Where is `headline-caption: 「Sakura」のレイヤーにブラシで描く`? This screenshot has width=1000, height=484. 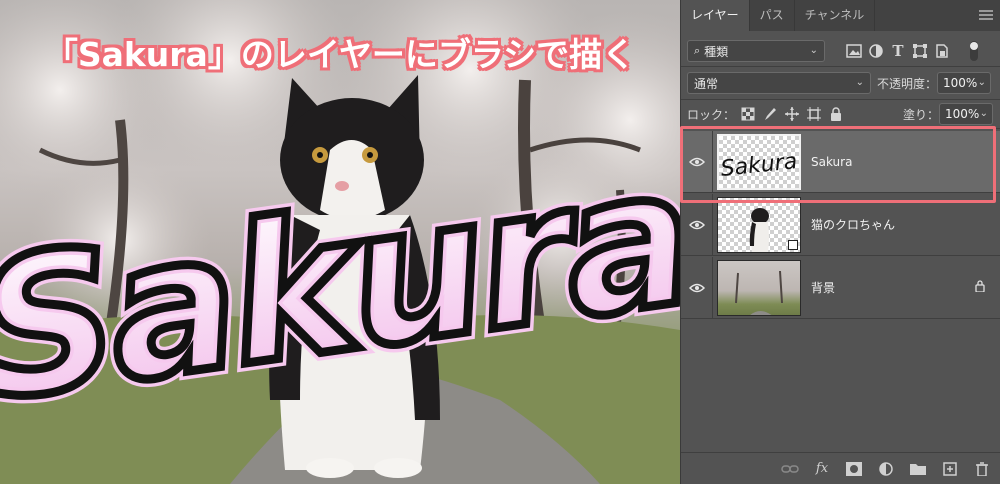
headline-caption: 「Sakura」のレイヤーにブラシで描く is located at coordinates (340, 54).